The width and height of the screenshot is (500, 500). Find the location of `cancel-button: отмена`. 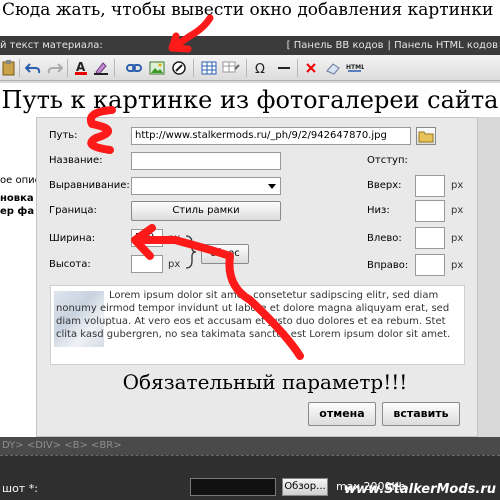

cancel-button: отмена is located at coordinates (342, 414).